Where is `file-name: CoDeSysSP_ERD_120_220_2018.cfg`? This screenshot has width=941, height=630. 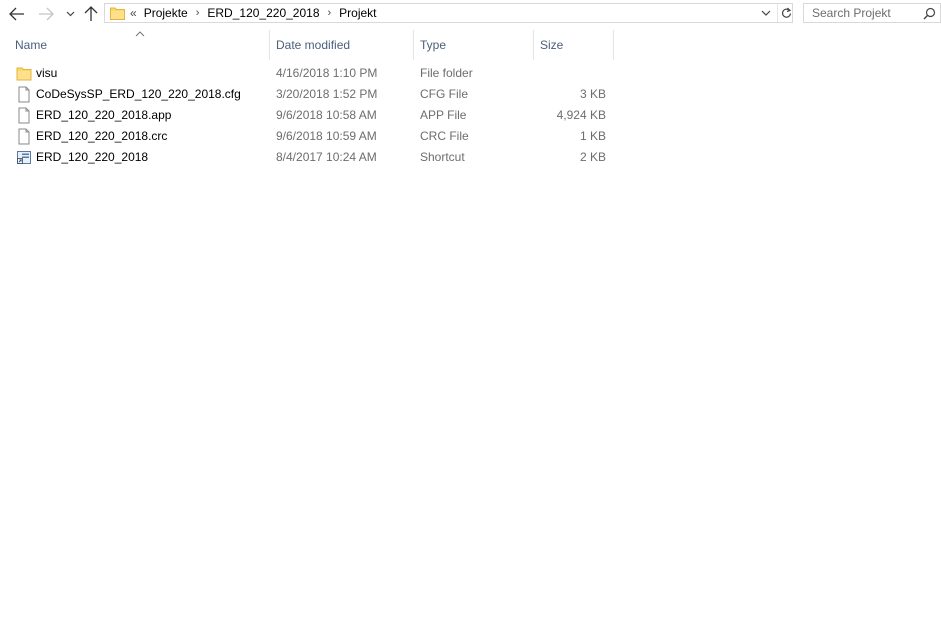
file-name: CoDeSysSP_ERD_120_220_2018.cfg is located at coordinates (138, 94).